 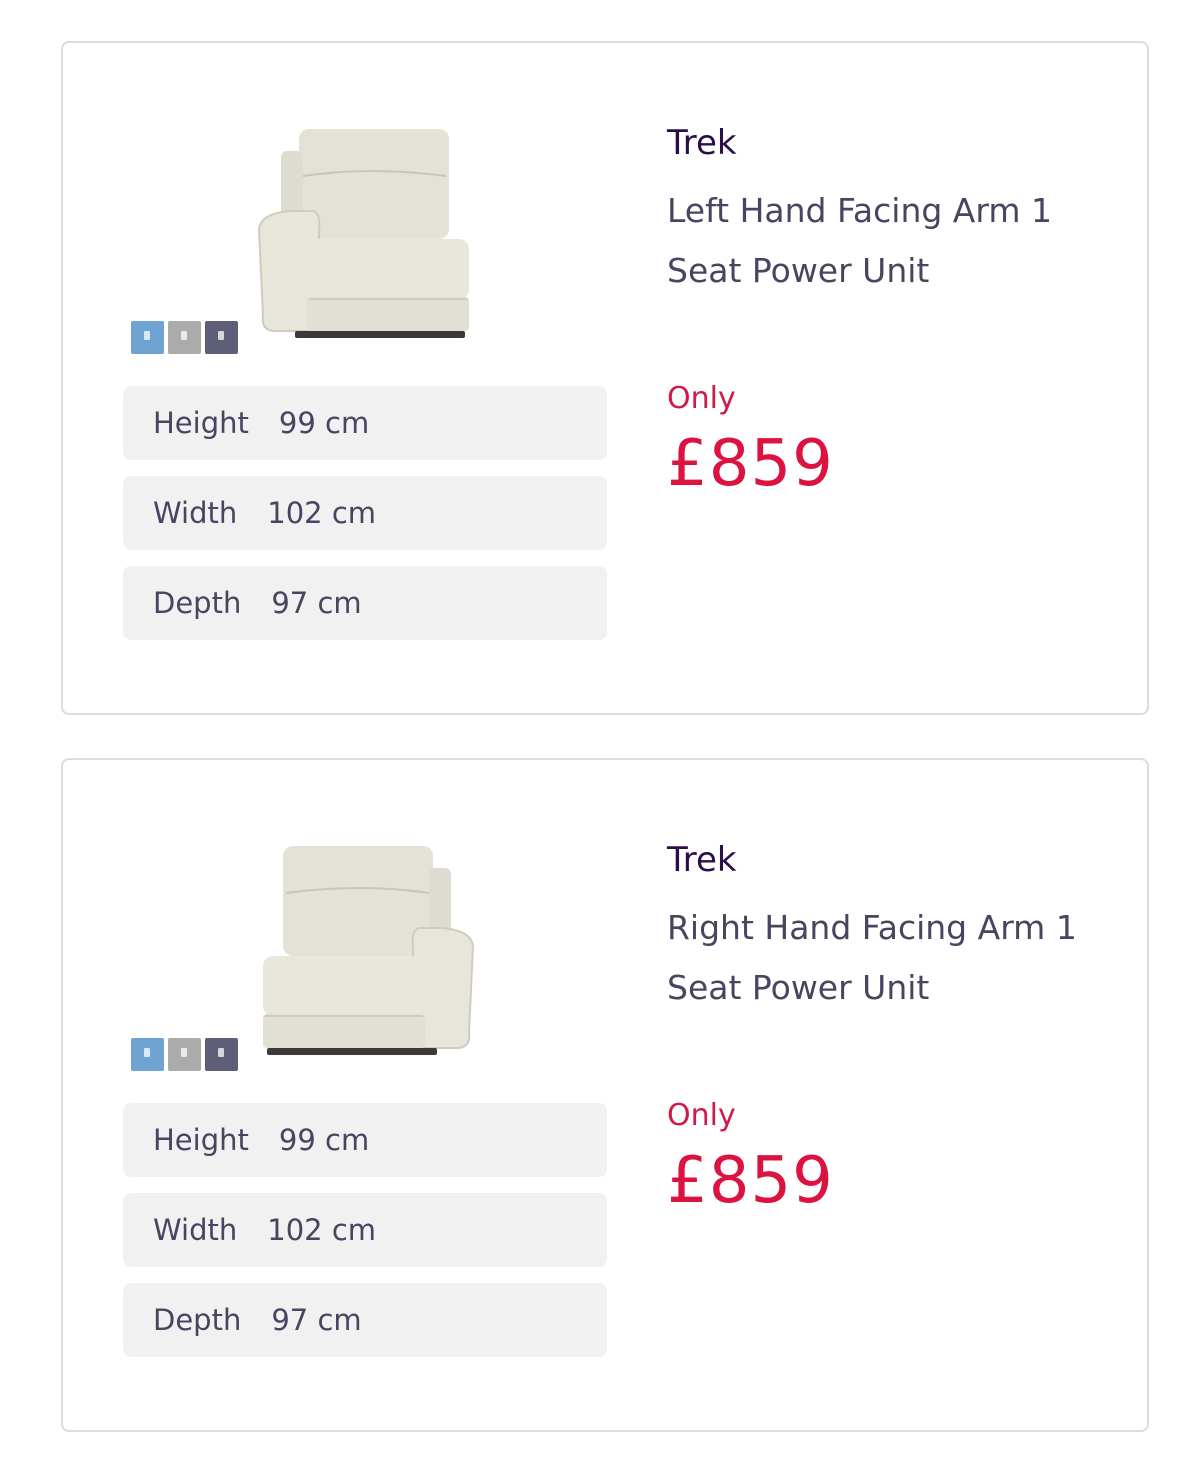 What do you see at coordinates (366, 953) in the screenshot?
I see `product-image-right-arm-chair` at bounding box center [366, 953].